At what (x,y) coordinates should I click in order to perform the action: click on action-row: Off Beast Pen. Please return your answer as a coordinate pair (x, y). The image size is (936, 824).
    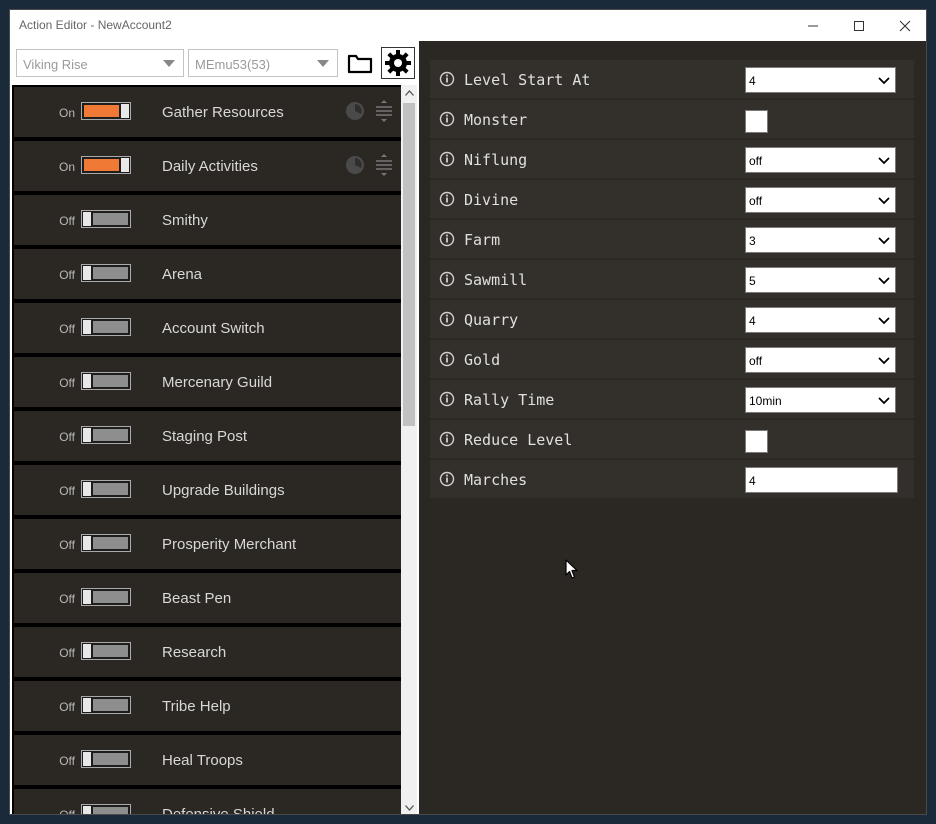
    Looking at the image, I should click on (207, 598).